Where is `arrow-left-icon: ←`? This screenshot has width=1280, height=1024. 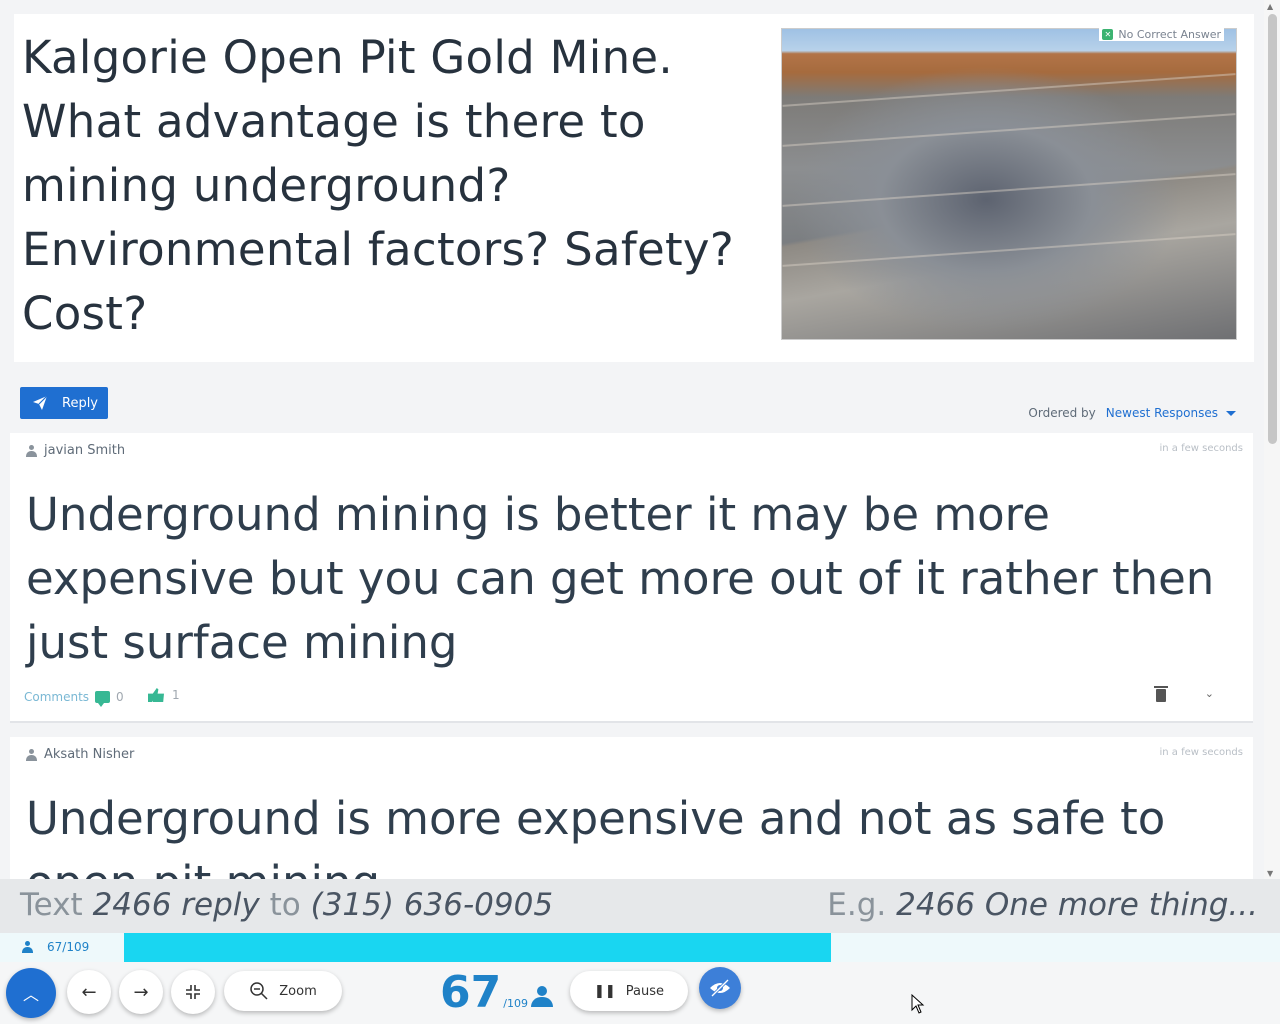 arrow-left-icon: ← is located at coordinates (89, 992).